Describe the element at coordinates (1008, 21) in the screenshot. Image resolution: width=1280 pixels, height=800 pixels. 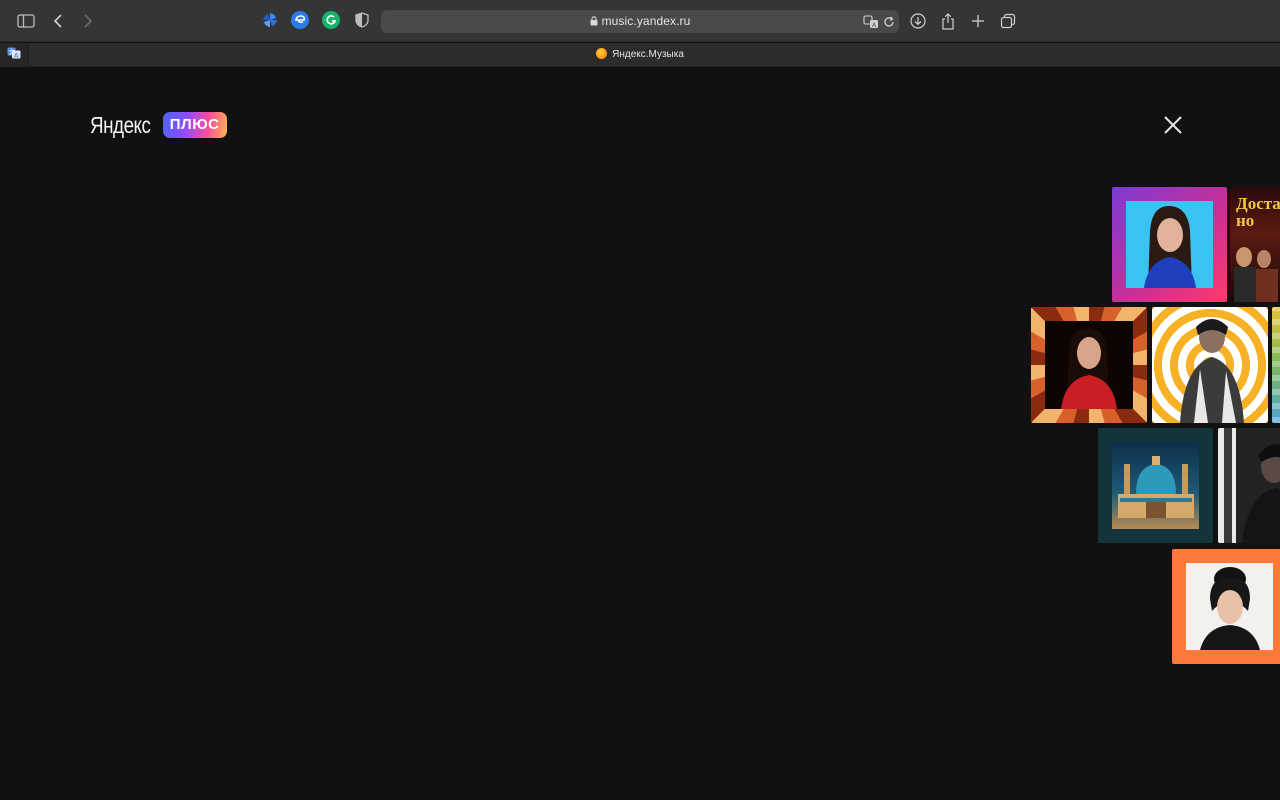
I see `tab-overview-icon` at that location.